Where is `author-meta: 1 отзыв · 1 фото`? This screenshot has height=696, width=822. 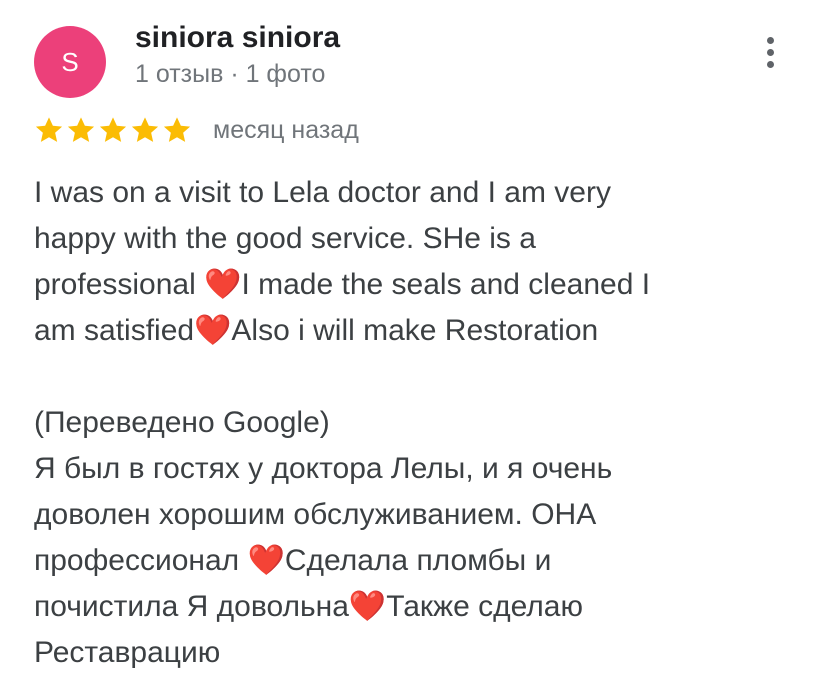
author-meta: 1 отзыв · 1 фото is located at coordinates (230, 74).